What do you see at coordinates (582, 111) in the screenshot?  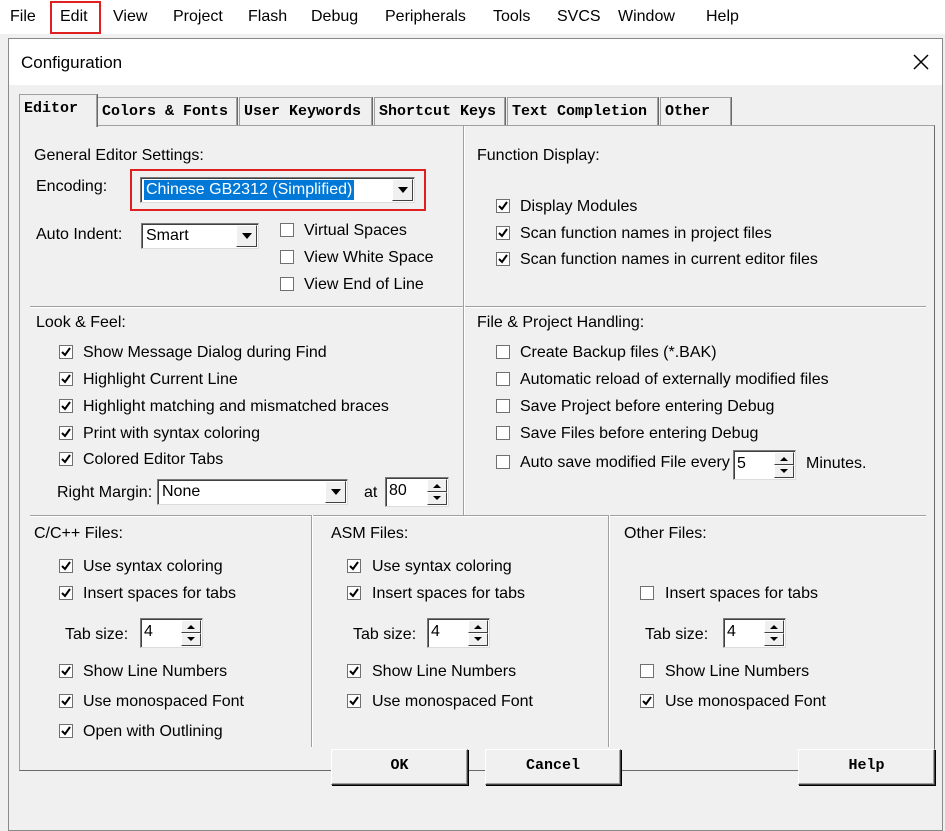 I see `tab-text-completion: Text Completion` at bounding box center [582, 111].